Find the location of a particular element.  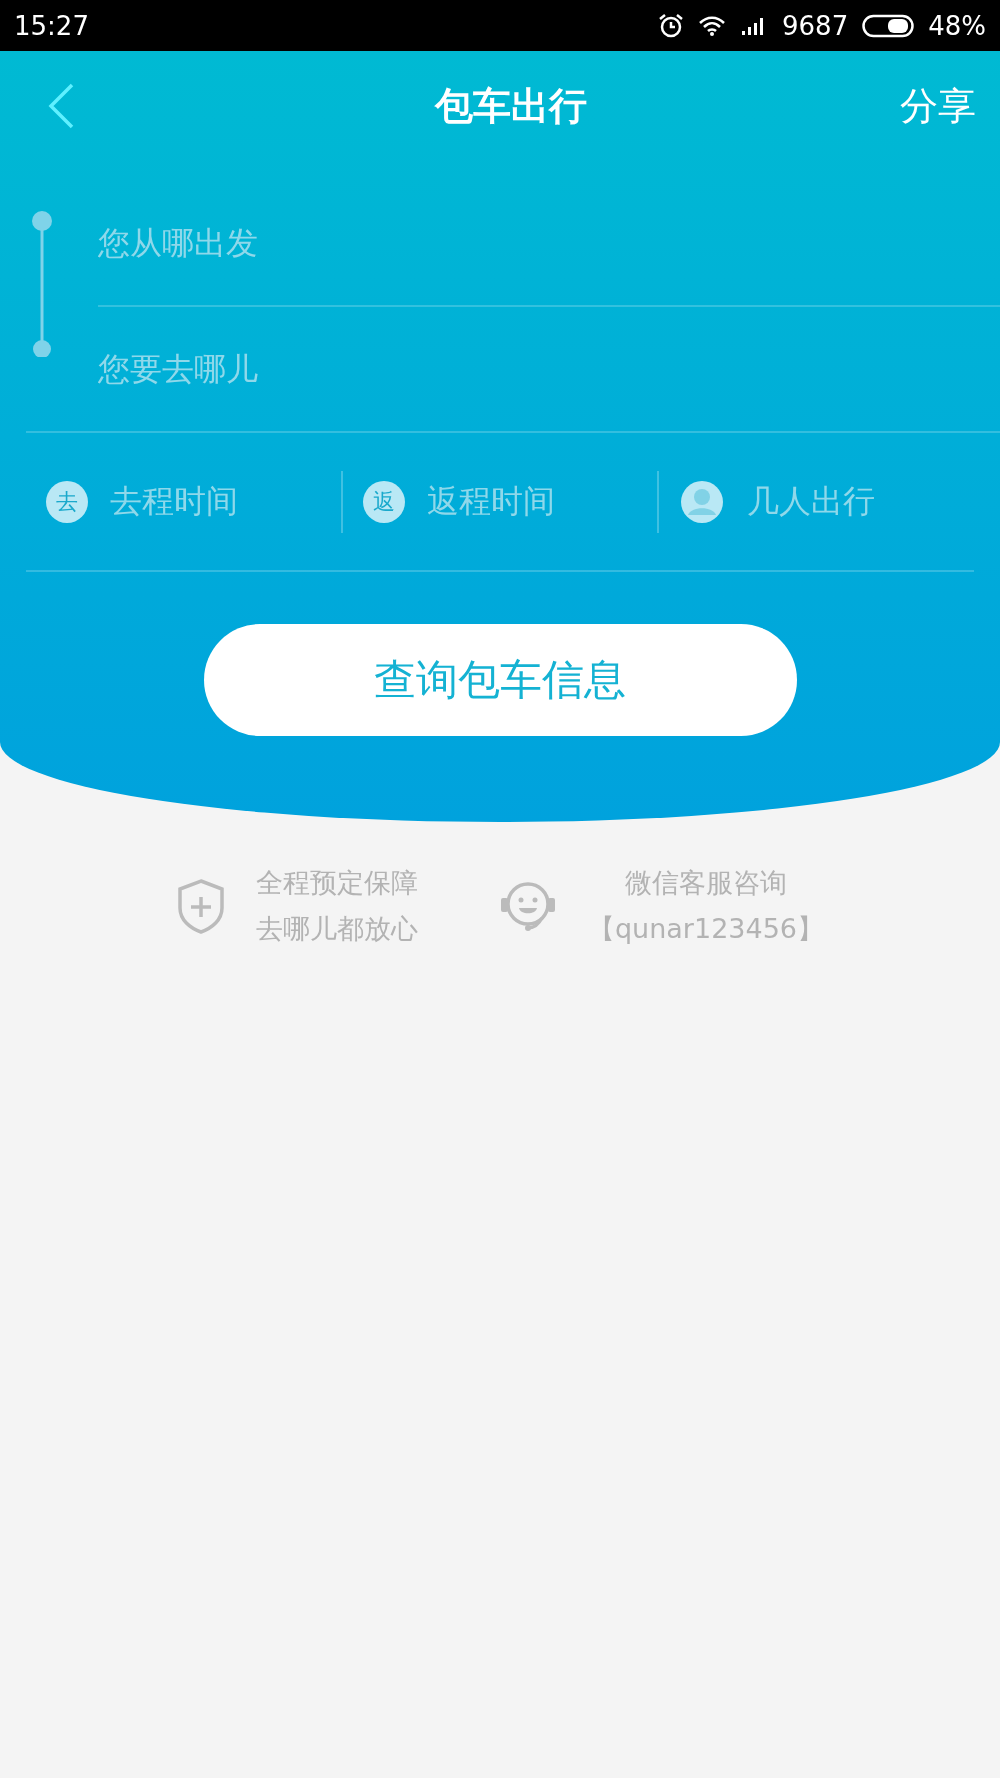

wifi-icon is located at coordinates (712, 25).